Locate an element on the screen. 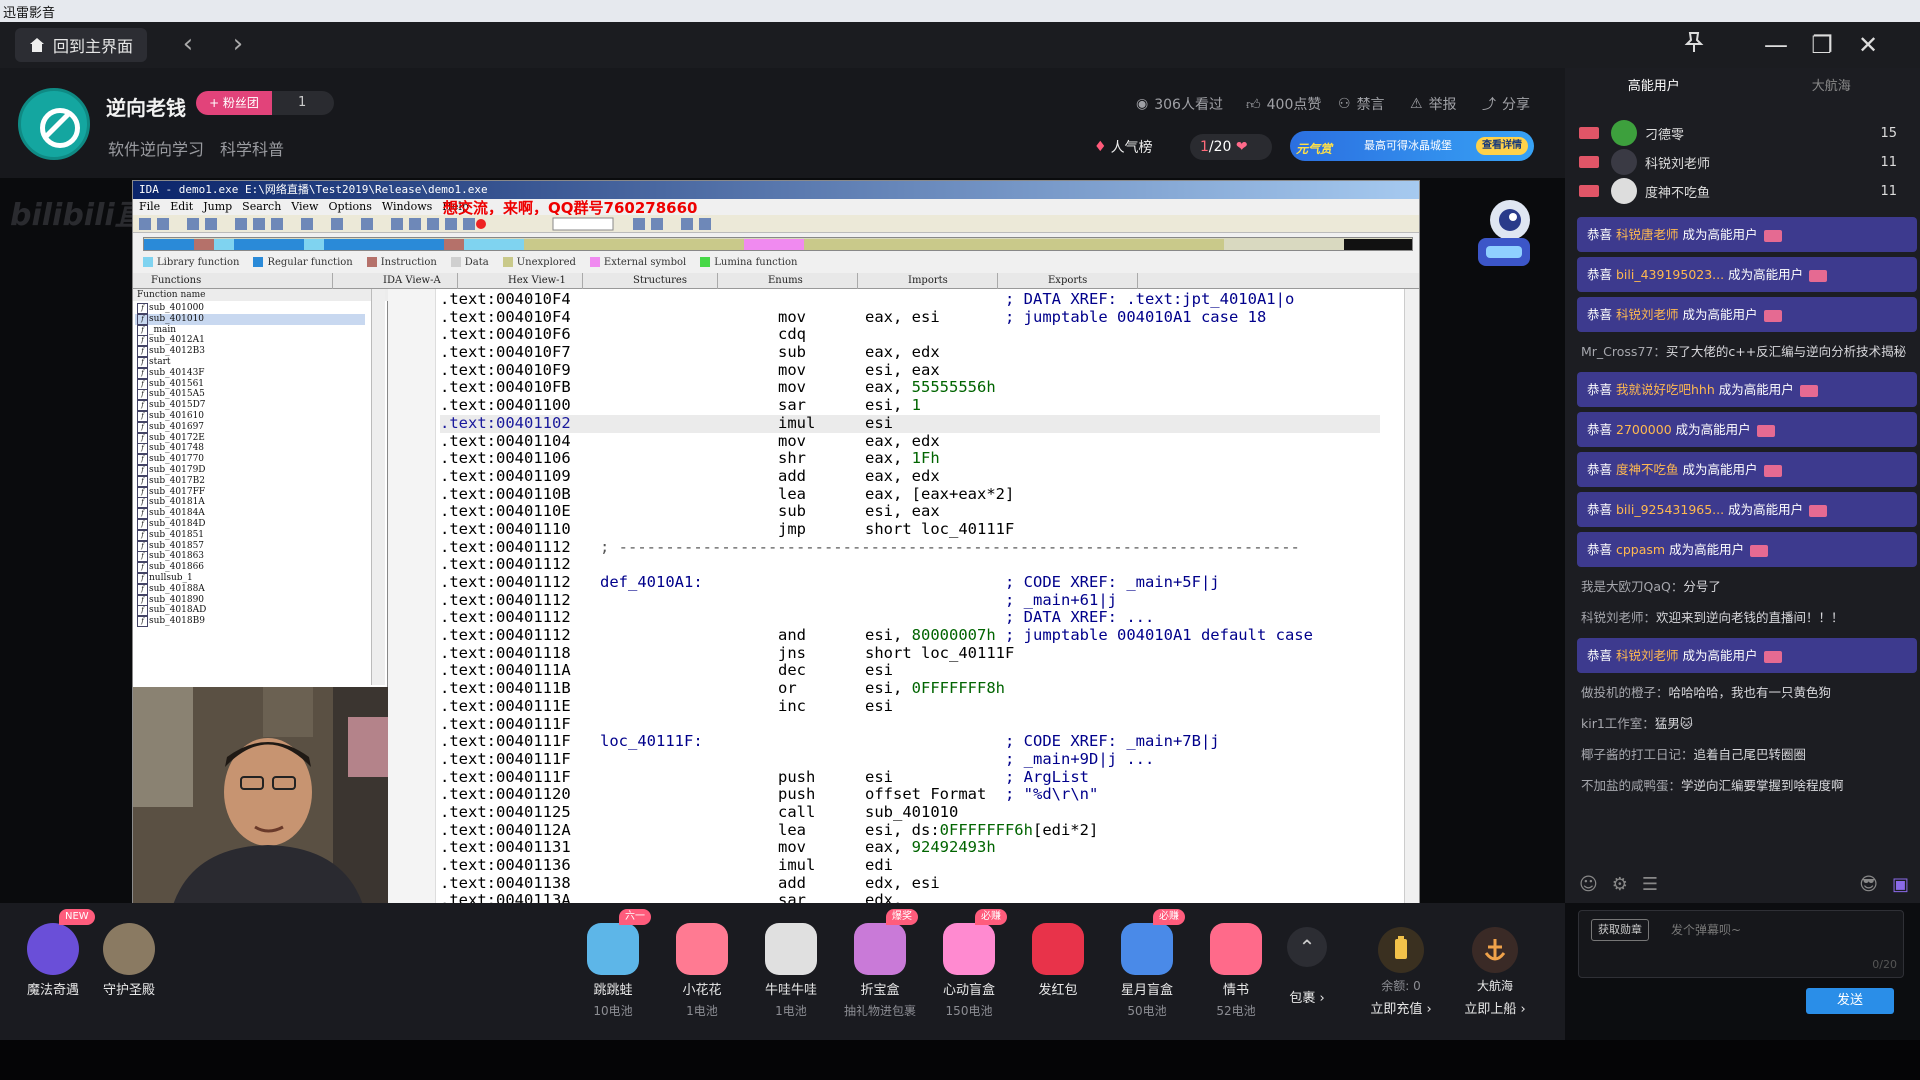 The image size is (1920, 1080). function-list-item: sub_401010 is located at coordinates (250, 319).